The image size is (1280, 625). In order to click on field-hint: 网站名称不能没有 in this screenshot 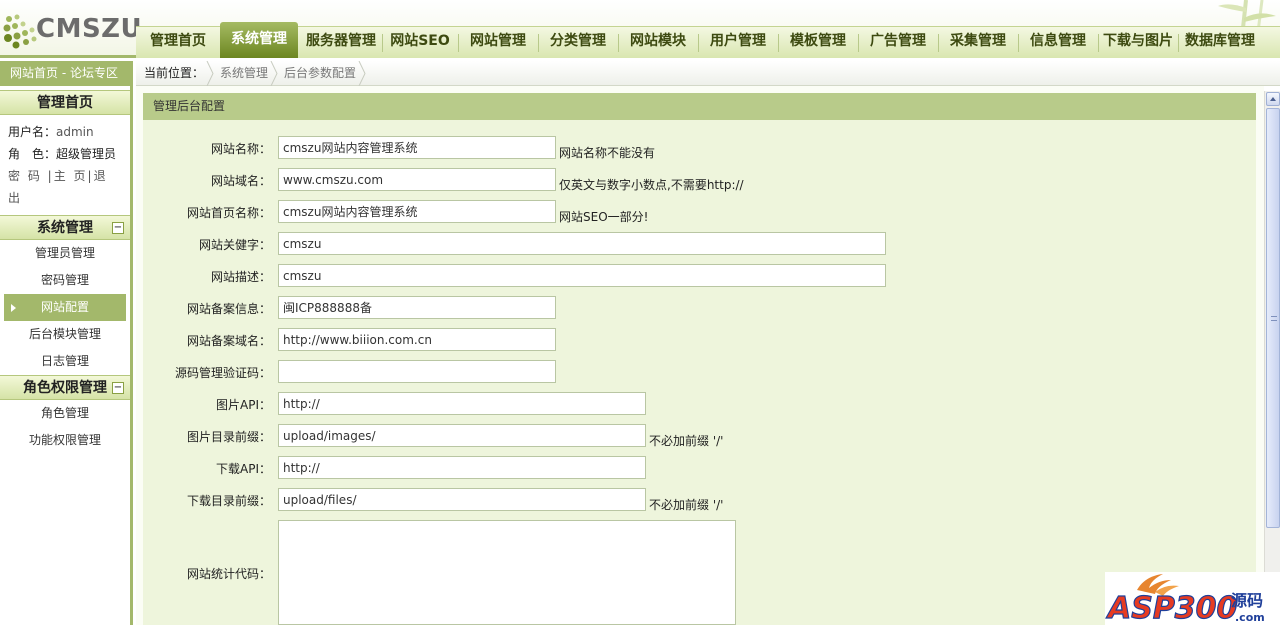, I will do `click(607, 153)`.